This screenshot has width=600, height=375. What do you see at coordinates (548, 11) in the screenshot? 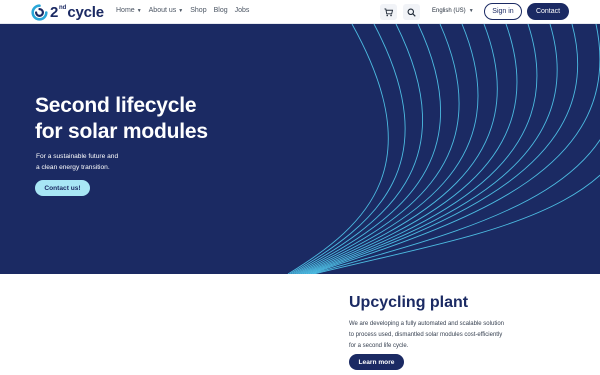
I see `contact-button: Contact` at bounding box center [548, 11].